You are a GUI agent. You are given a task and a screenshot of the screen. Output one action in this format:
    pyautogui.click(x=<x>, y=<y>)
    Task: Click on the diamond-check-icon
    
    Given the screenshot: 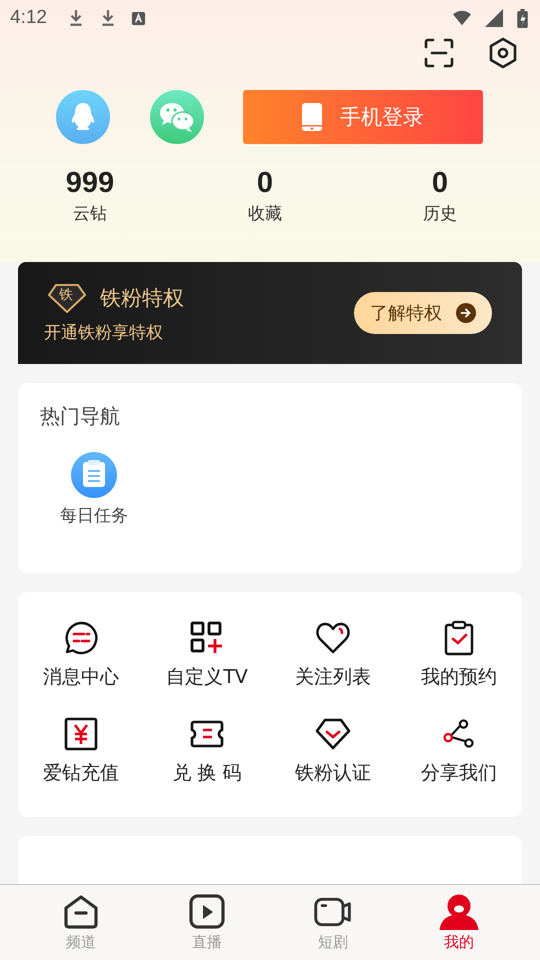 What is the action you would take?
    pyautogui.click(x=333, y=734)
    